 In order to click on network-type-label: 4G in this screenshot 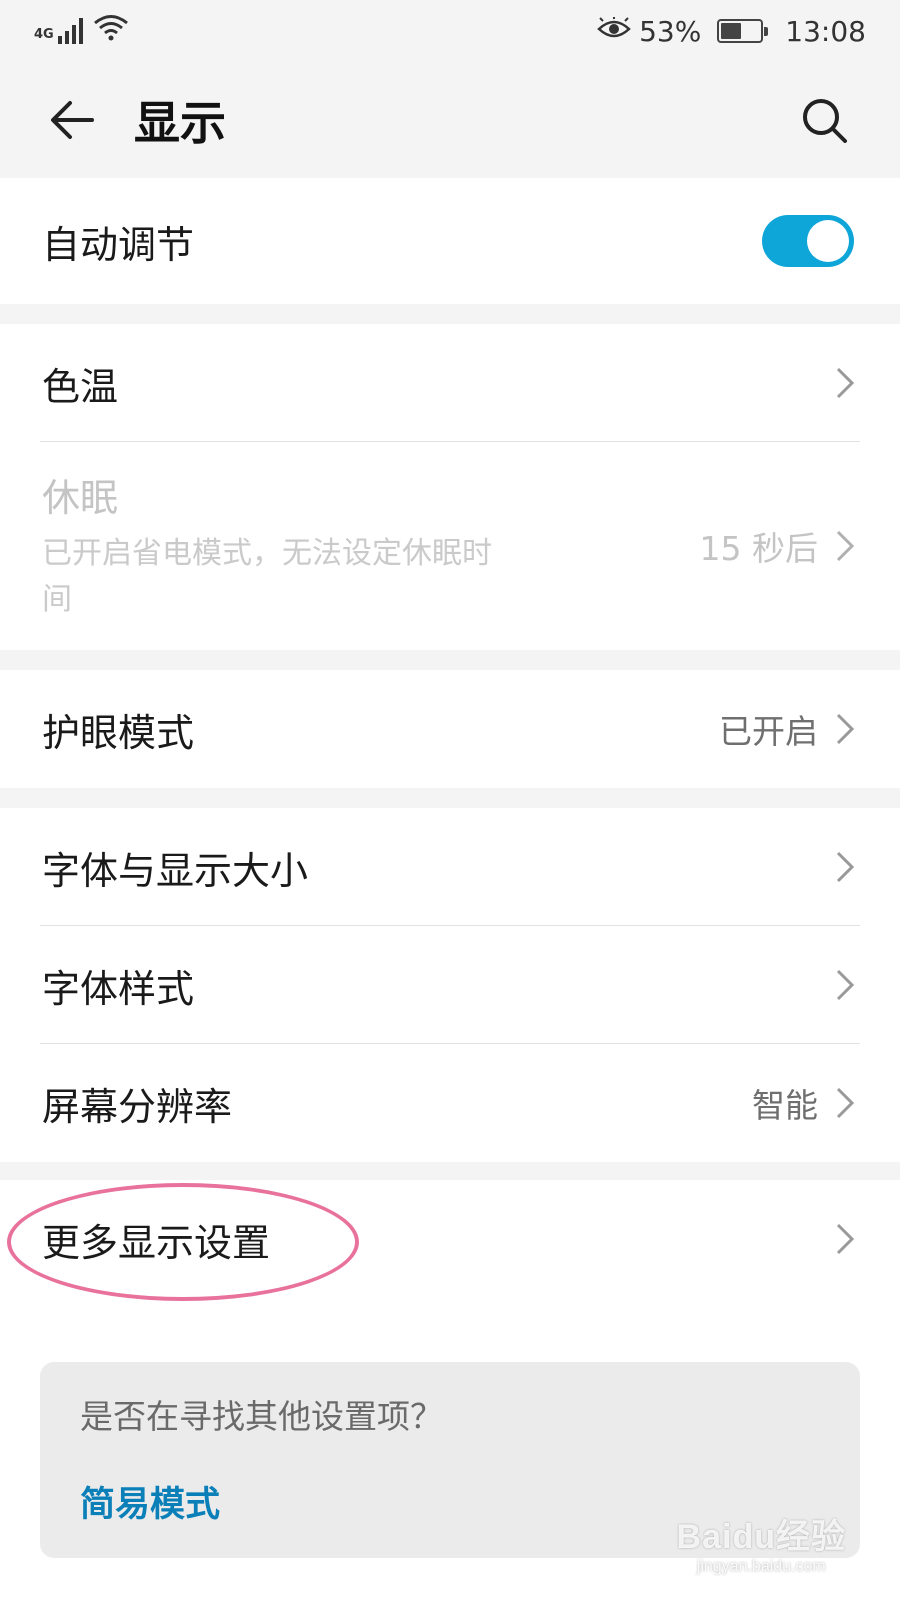, I will do `click(44, 34)`.